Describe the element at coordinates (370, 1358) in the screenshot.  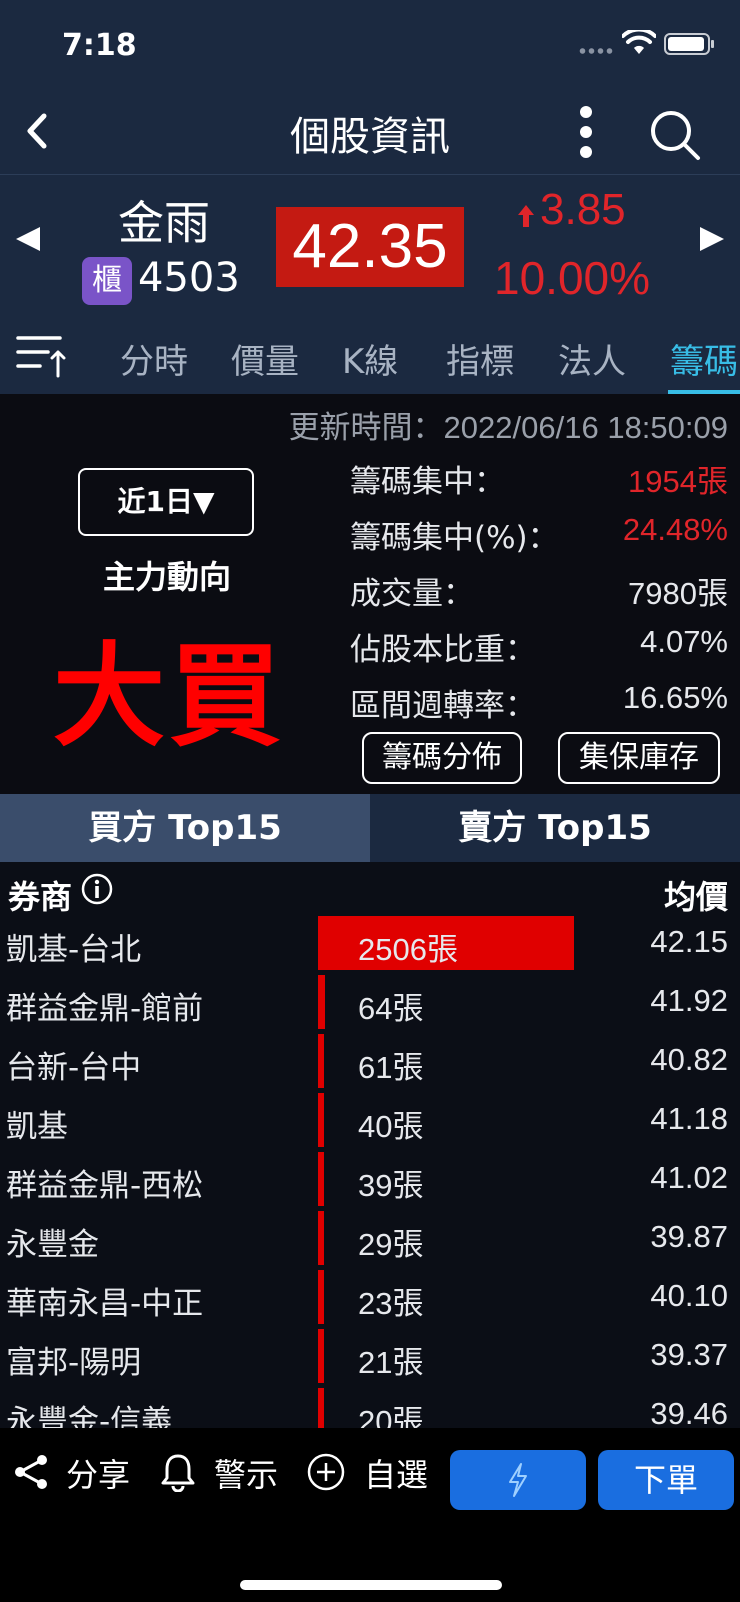
I see `table-row: 富邦-陽明 21張 39.37` at that location.